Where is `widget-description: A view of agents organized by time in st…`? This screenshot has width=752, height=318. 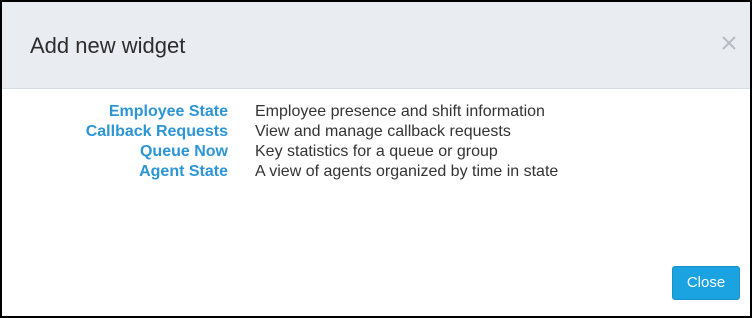
widget-description: A view of agents organized by time in st… is located at coordinates (407, 171).